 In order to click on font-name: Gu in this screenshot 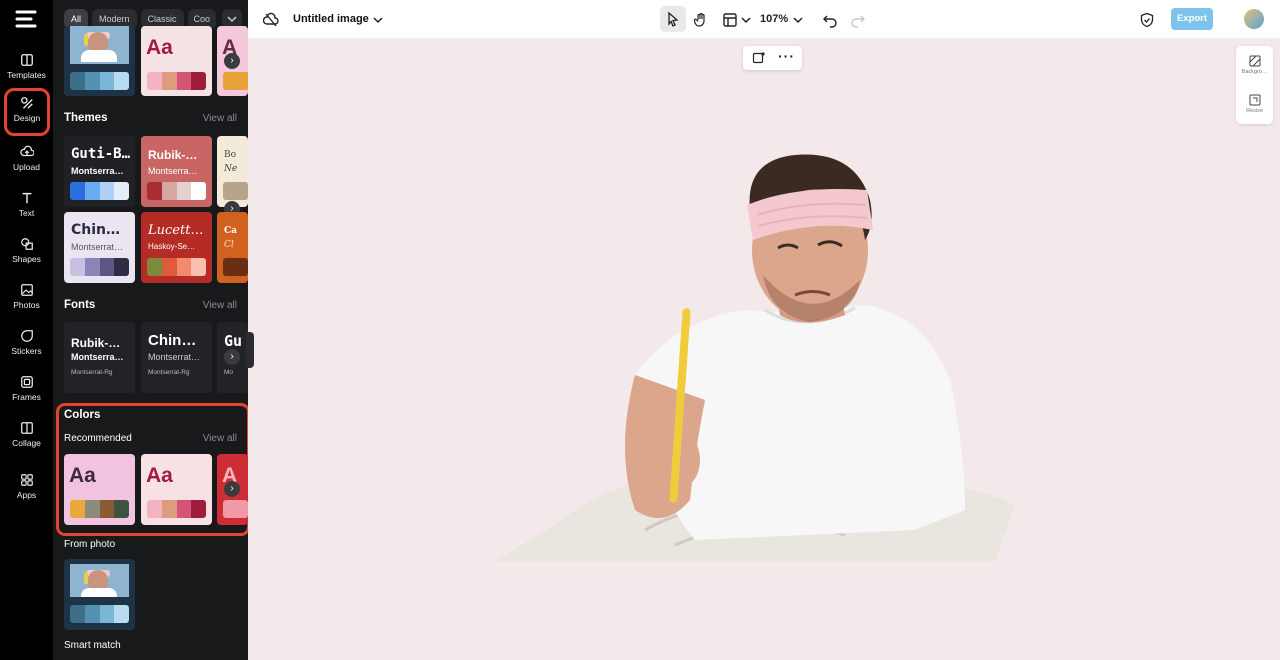, I will do `click(233, 341)`.